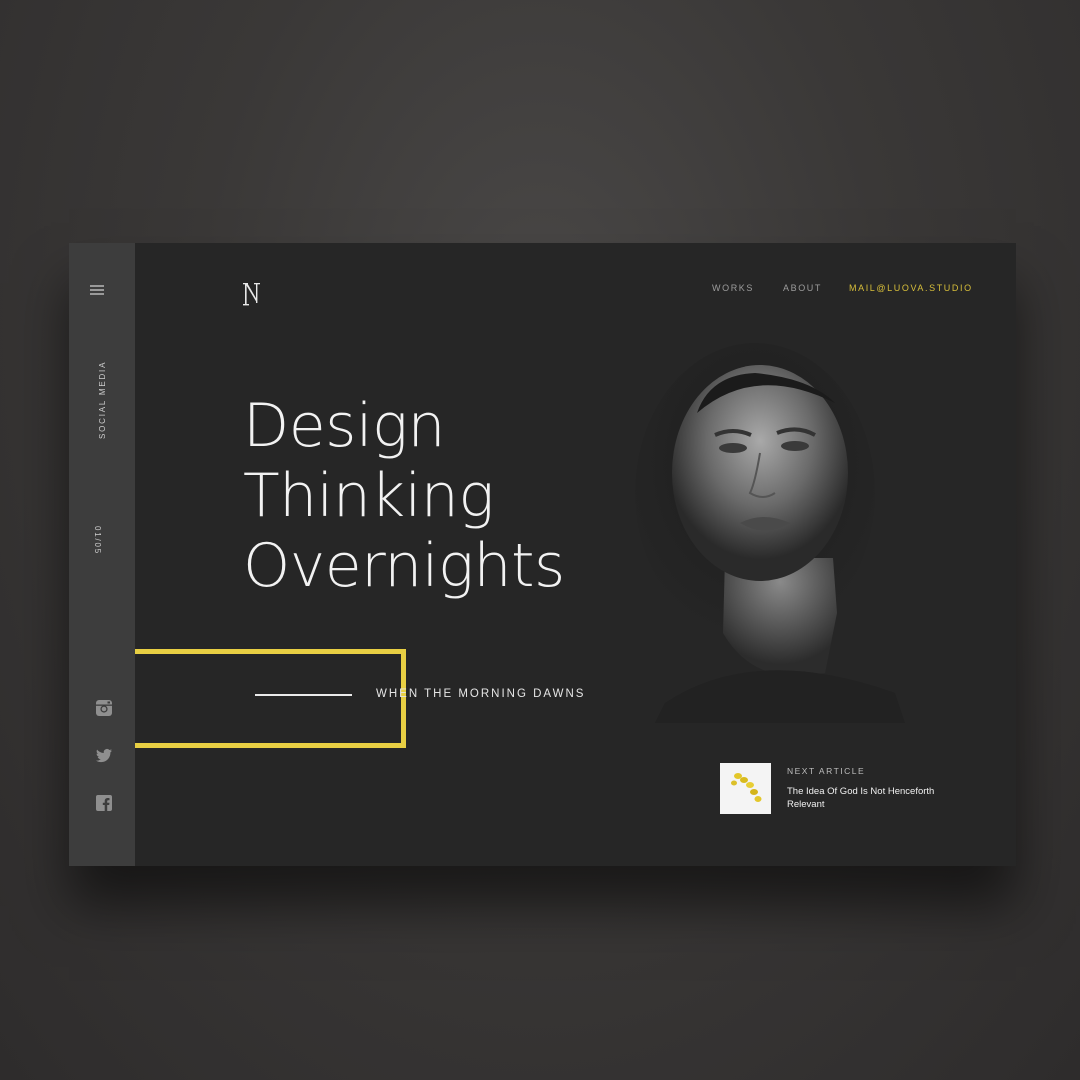 The height and width of the screenshot is (1080, 1080). What do you see at coordinates (104, 803) in the screenshot?
I see `facebook-icon` at bounding box center [104, 803].